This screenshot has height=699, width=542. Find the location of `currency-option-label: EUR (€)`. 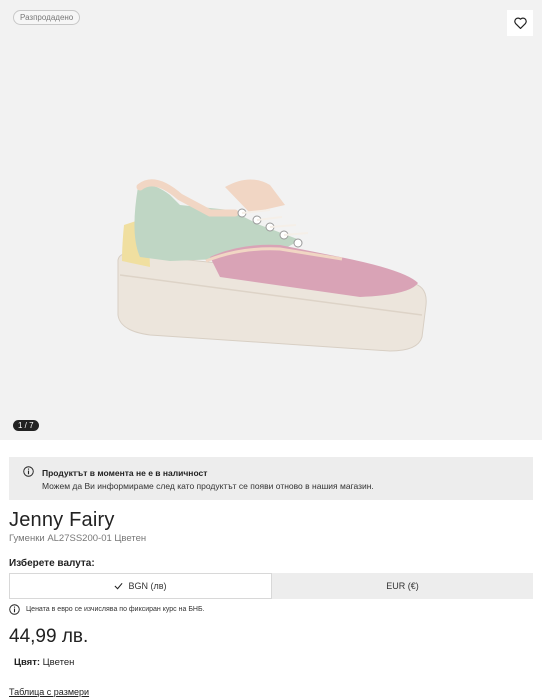

currency-option-label: EUR (€) is located at coordinates (402, 586).